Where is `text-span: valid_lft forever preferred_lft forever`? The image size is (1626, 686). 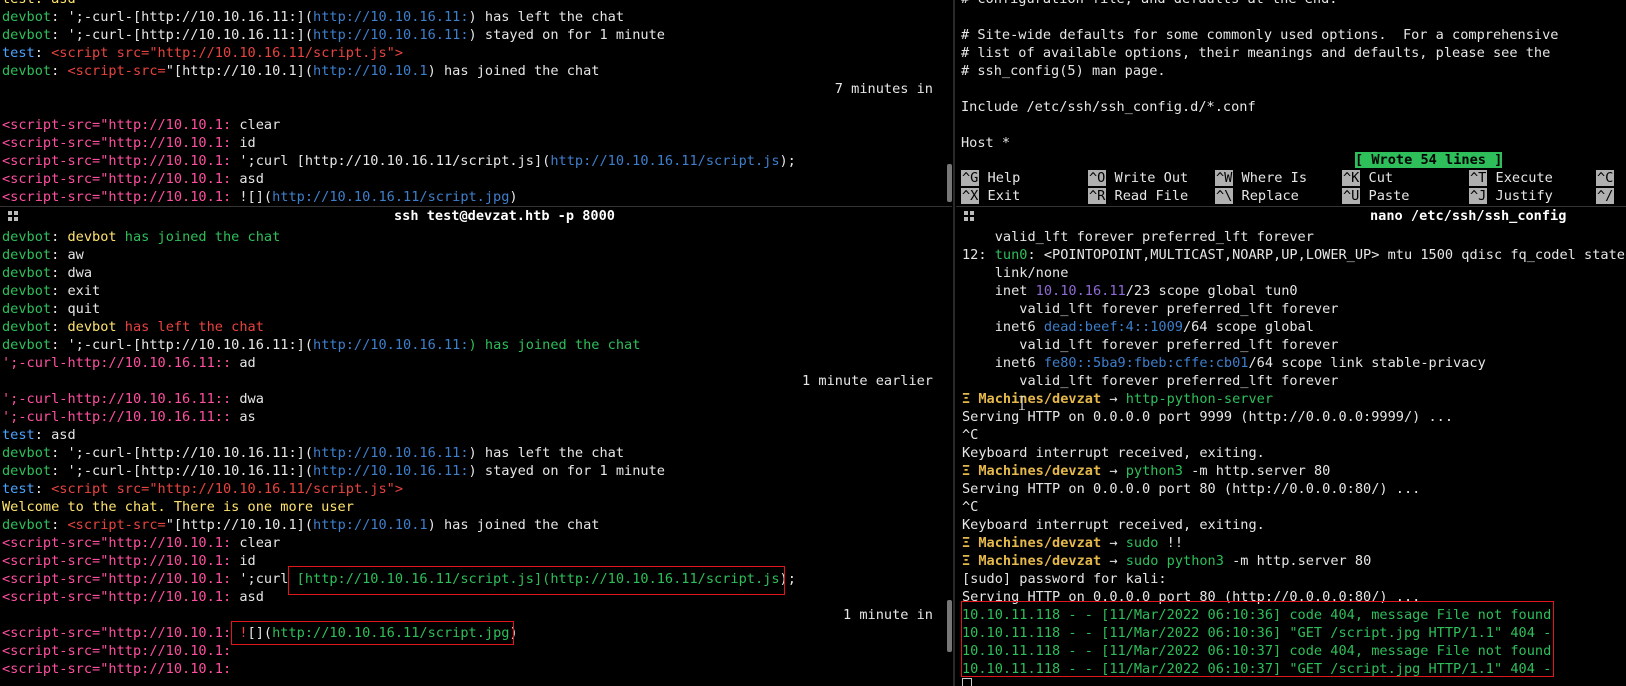 text-span: valid_lft forever preferred_lft forever is located at coordinates (1138, 237).